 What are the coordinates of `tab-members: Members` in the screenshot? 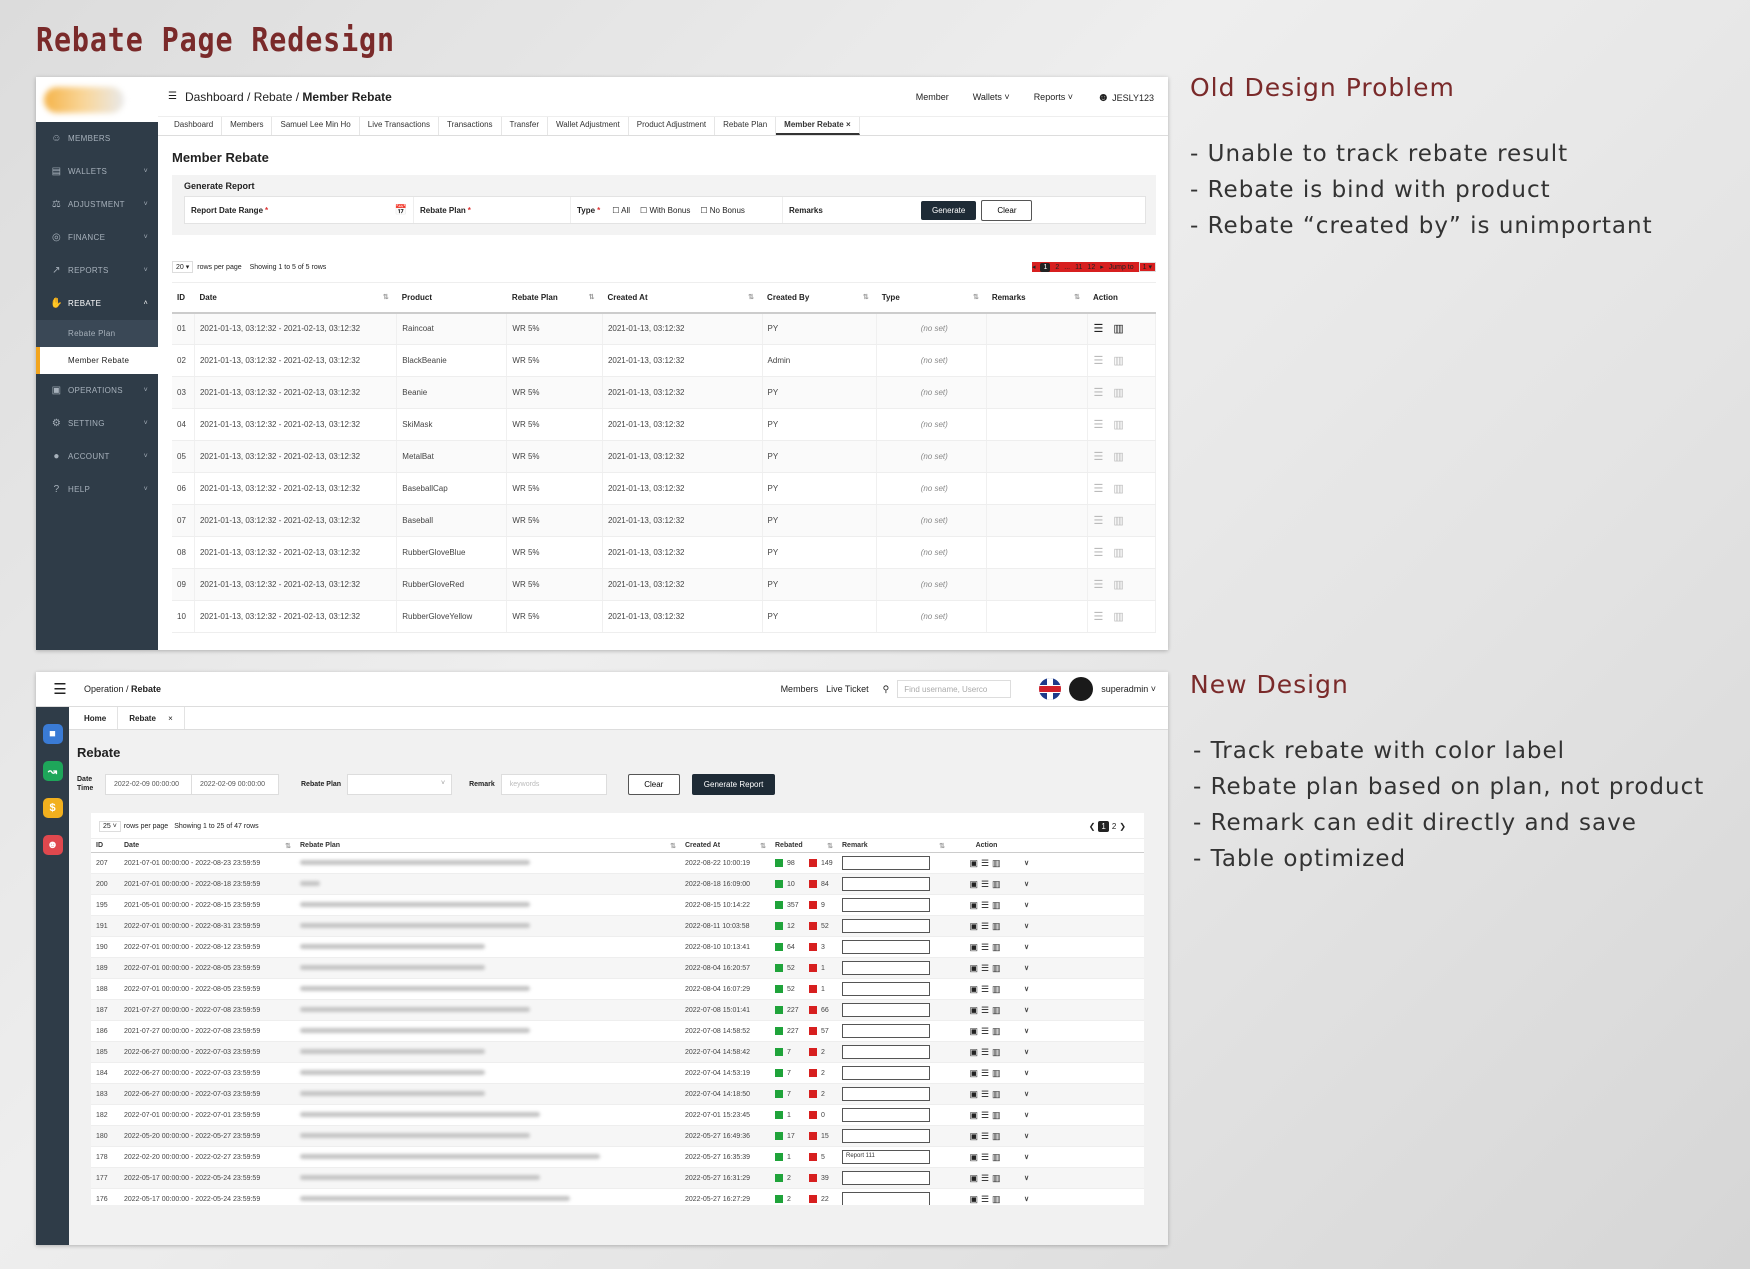 It's located at (247, 126).